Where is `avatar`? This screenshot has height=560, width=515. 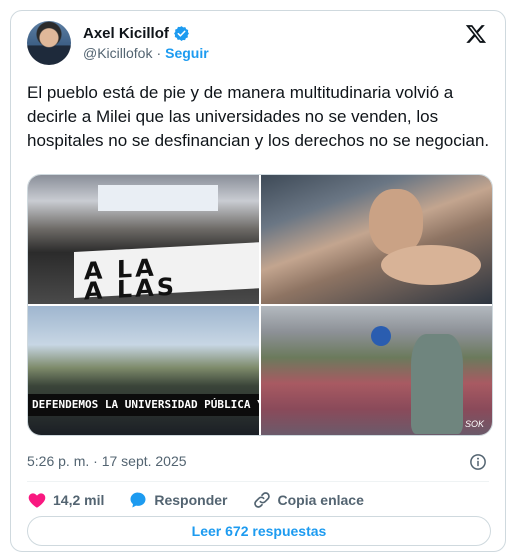
avatar is located at coordinates (49, 43).